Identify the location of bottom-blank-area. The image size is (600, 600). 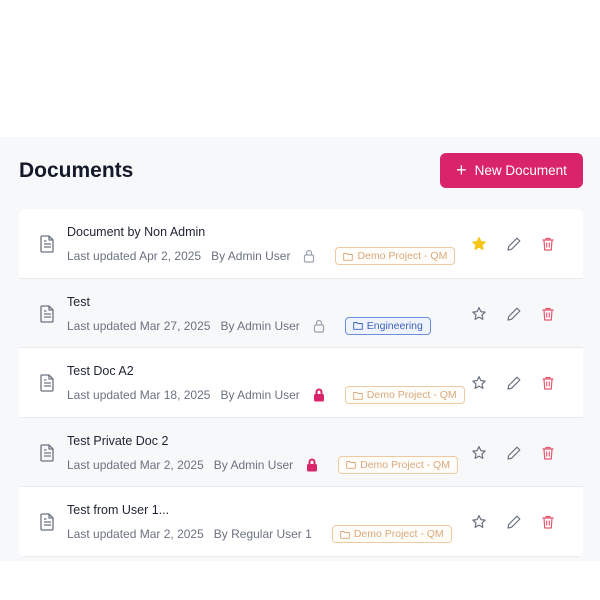
(300, 580).